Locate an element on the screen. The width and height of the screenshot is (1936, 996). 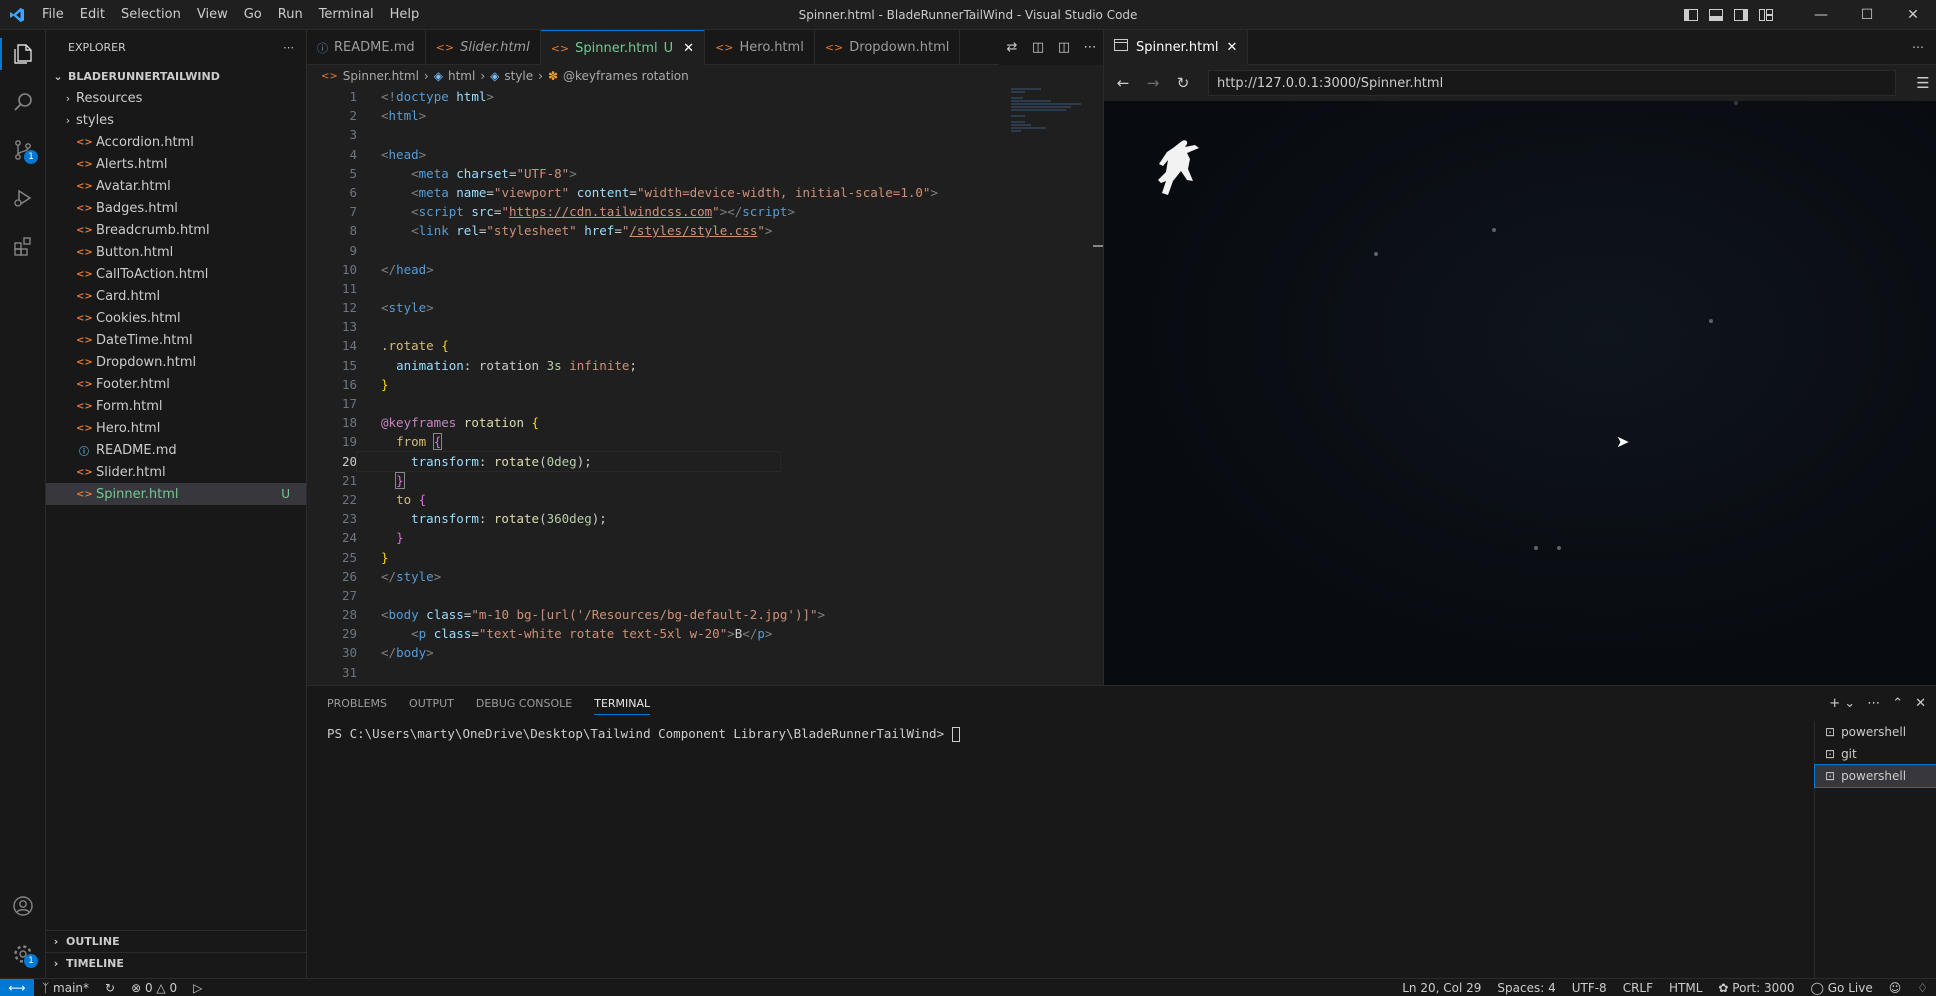
compare-changes-icon: ⇄ is located at coordinates (1012, 47).